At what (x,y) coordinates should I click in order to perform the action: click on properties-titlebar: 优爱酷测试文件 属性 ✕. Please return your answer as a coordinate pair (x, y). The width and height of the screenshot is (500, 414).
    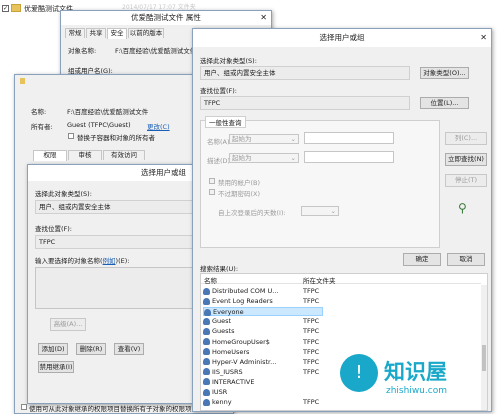
    Looking at the image, I should click on (166, 18).